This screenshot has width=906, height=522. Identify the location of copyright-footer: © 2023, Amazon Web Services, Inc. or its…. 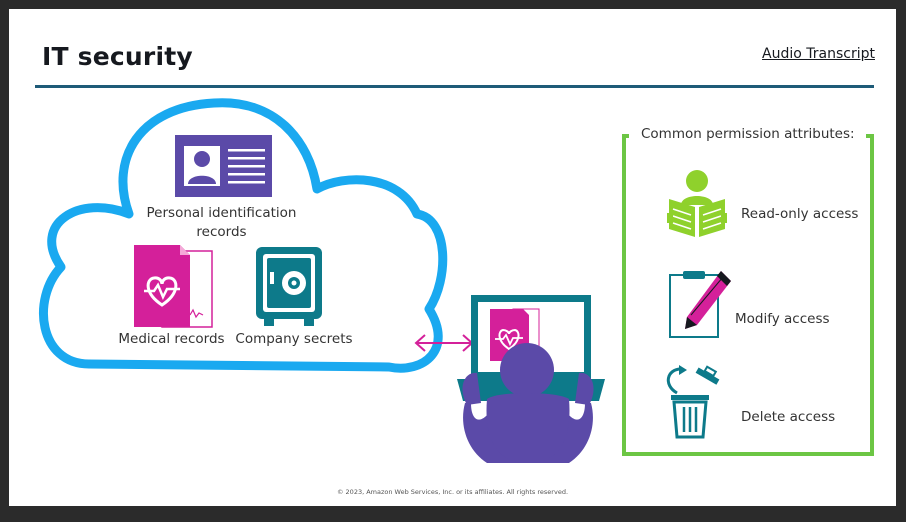
(452, 492).